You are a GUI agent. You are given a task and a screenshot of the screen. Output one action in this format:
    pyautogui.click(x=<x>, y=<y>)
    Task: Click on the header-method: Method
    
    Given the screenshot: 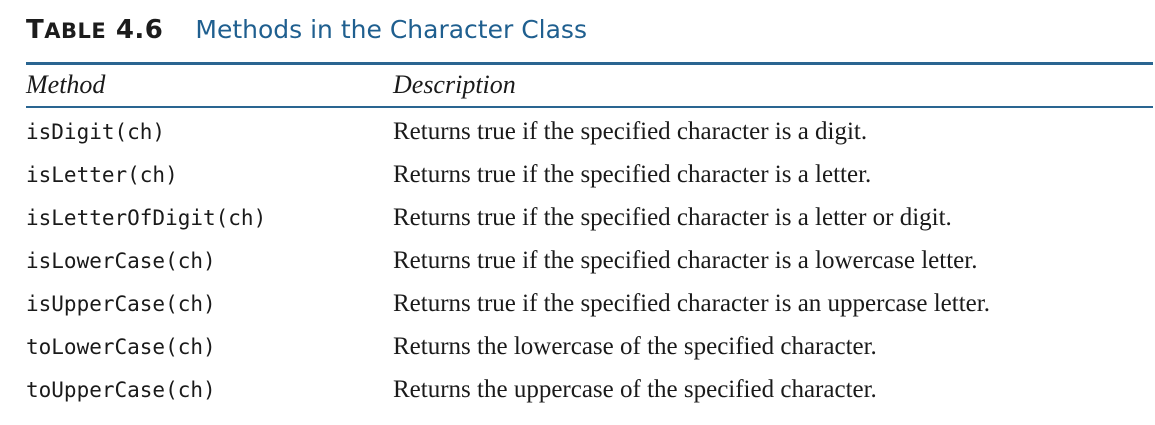 What is the action you would take?
    pyautogui.click(x=66, y=84)
    